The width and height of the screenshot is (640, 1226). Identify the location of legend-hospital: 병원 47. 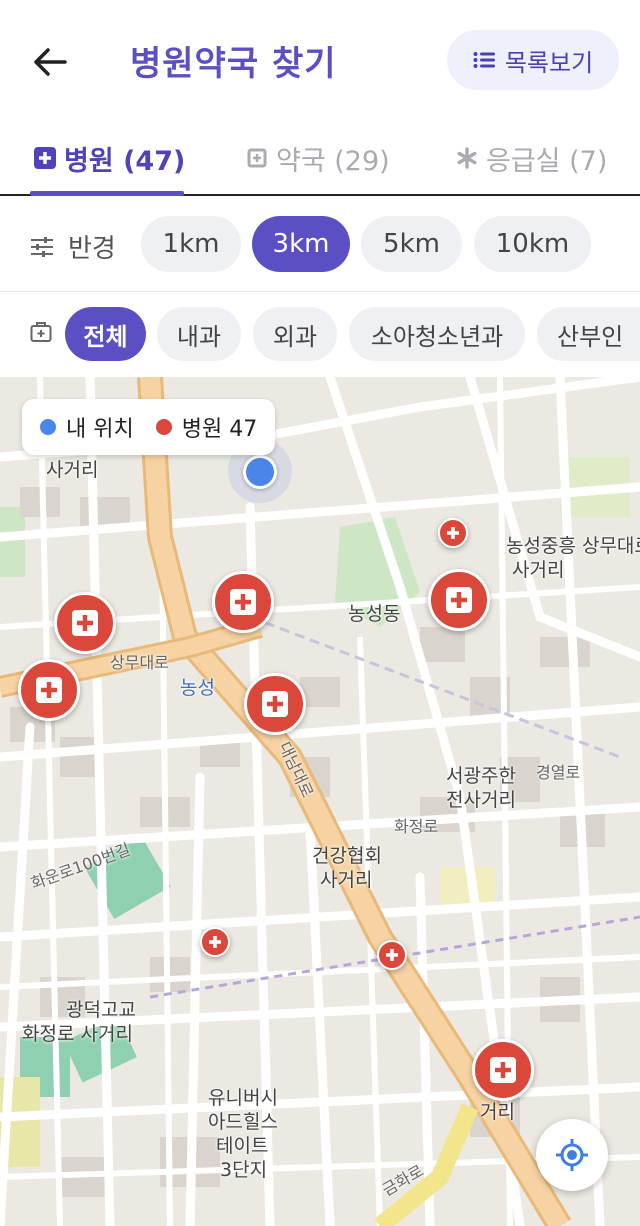
(219, 429).